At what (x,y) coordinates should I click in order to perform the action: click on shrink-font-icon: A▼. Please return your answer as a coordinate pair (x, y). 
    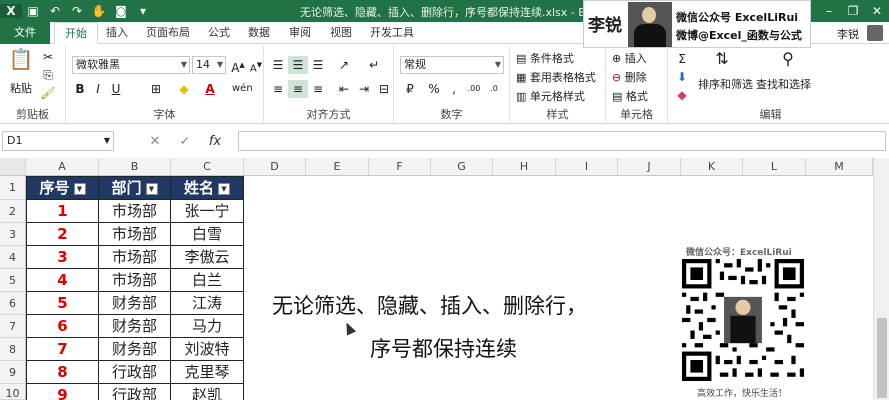
    Looking at the image, I should click on (256, 65).